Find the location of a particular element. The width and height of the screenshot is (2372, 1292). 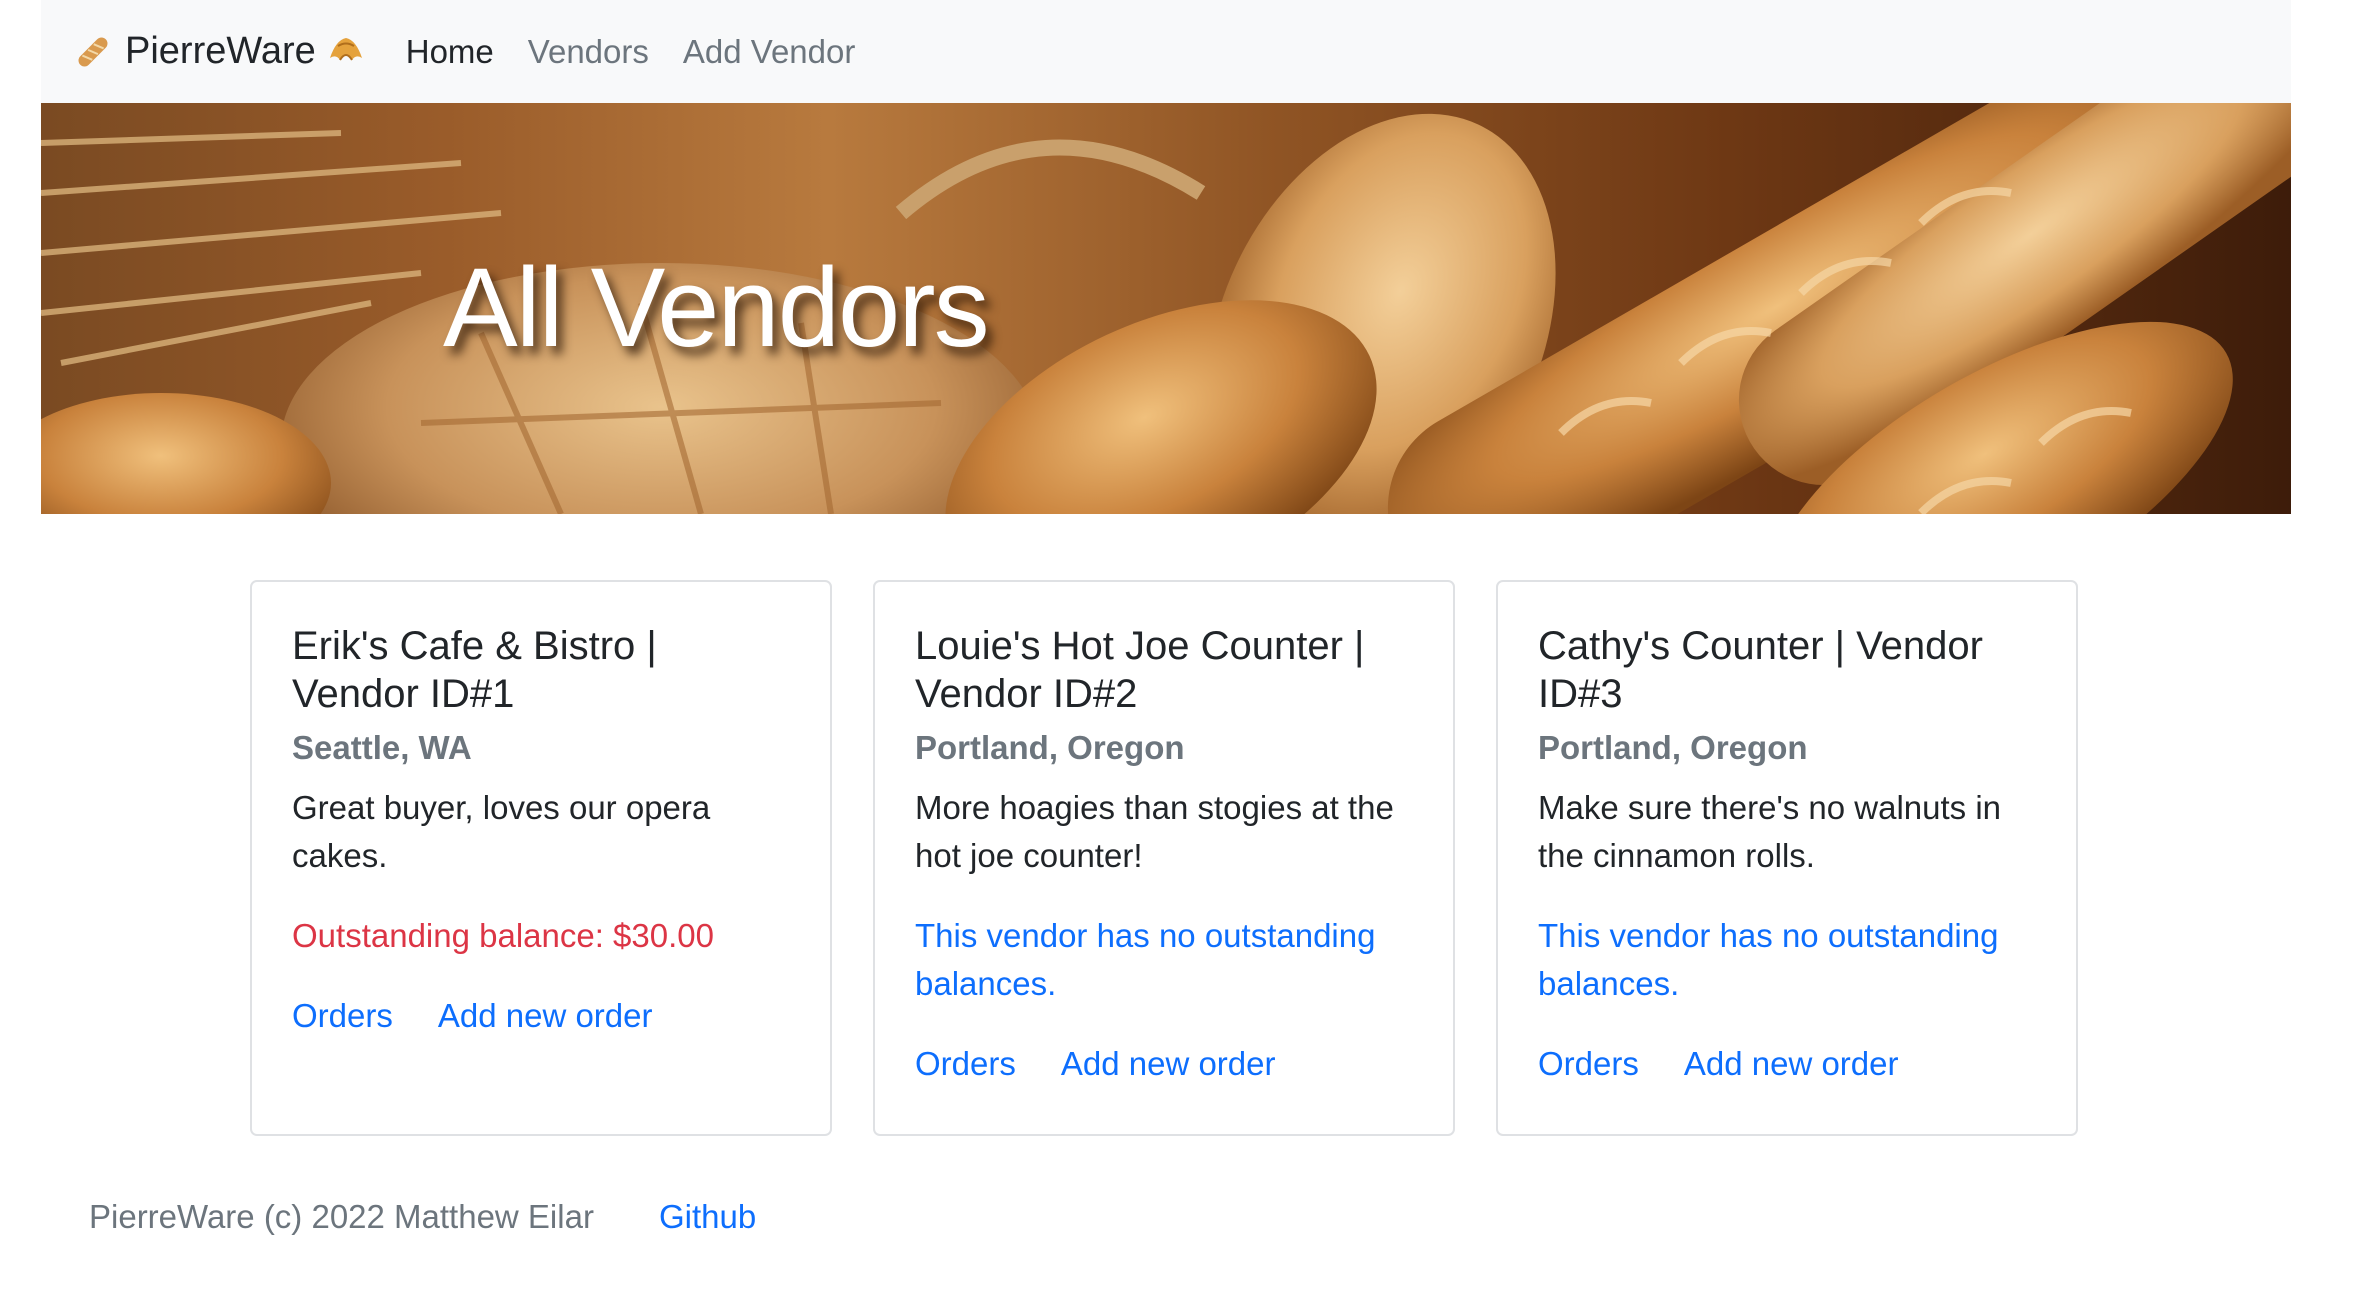

nav-add-vendor: Add Vendor is located at coordinates (769, 52).